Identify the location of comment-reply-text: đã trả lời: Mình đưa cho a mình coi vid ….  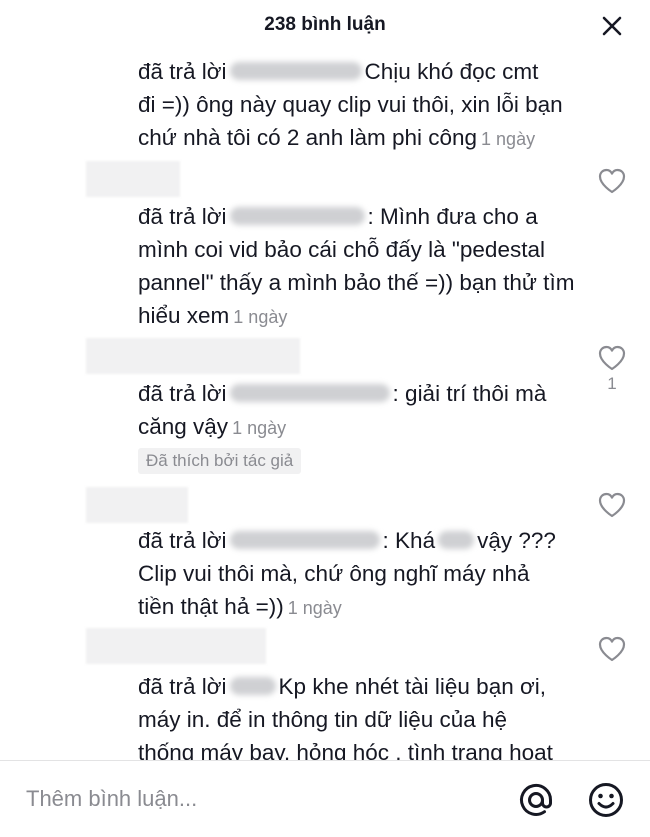
(356, 266).